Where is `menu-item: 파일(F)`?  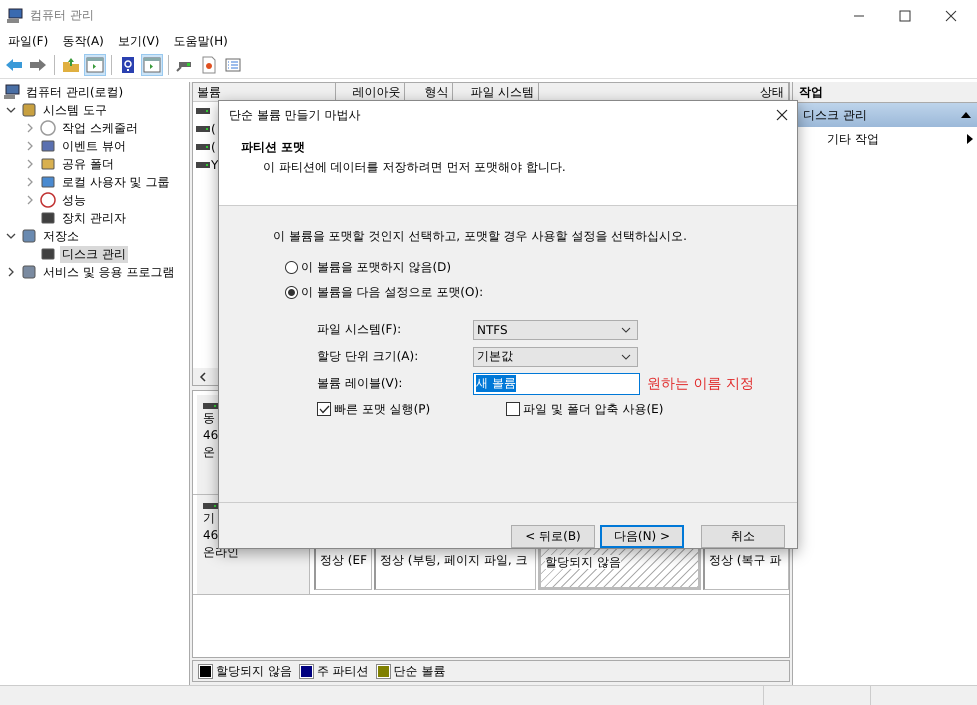 menu-item: 파일(F) is located at coordinates (28, 41).